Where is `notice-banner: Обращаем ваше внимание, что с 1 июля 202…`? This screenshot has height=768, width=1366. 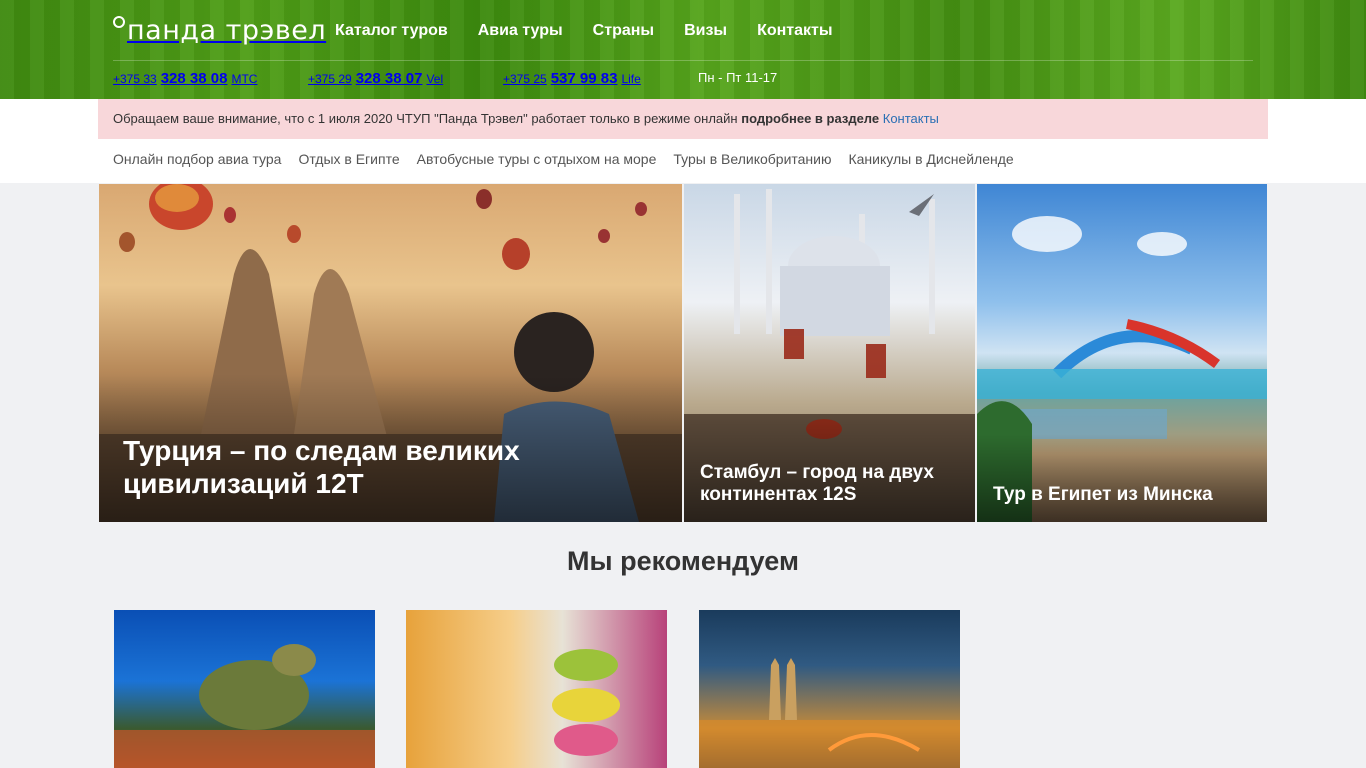
notice-banner: Обращаем ваше внимание, что с 1 июля 202… is located at coordinates (683, 119).